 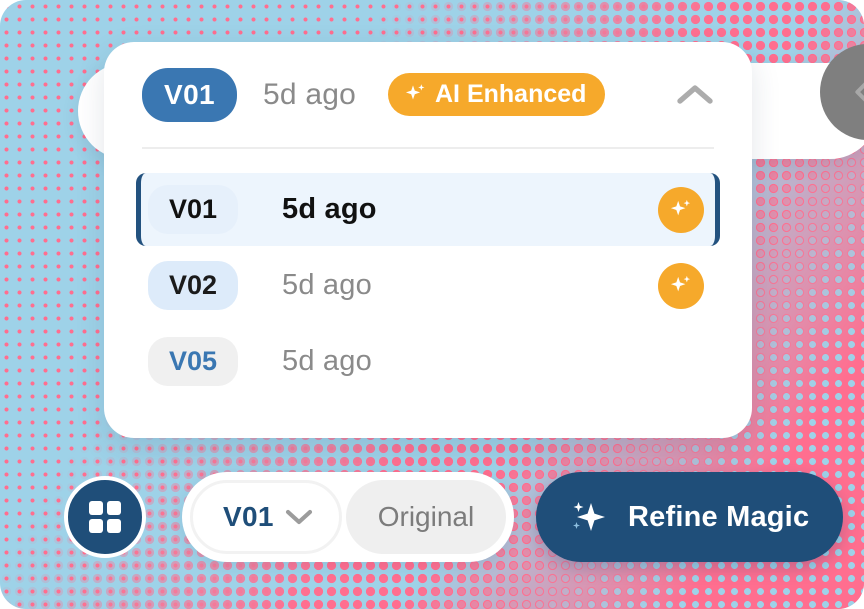 I want to click on chevron-up-icon, so click(x=695, y=94).